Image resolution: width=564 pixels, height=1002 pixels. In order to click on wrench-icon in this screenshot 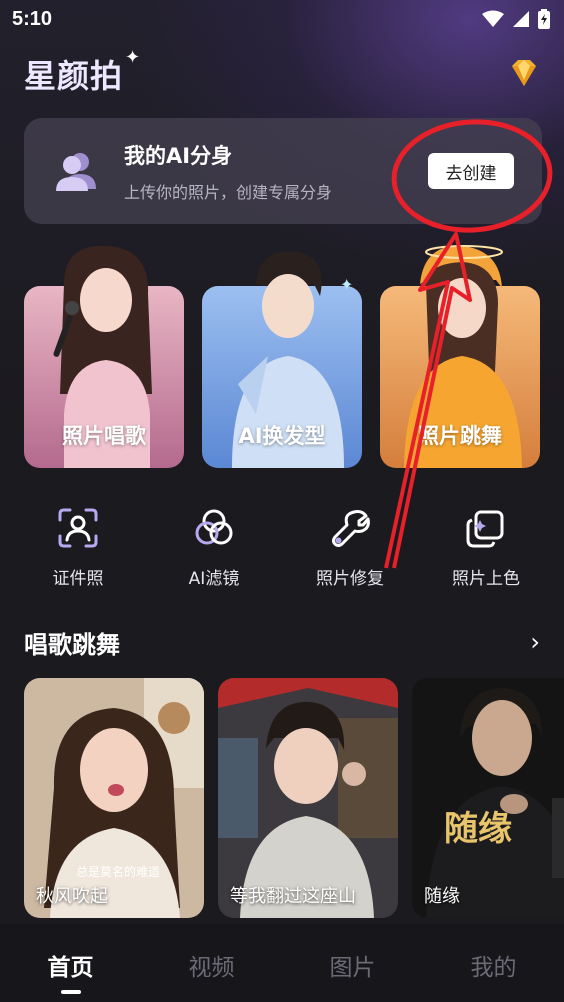, I will do `click(351, 528)`.